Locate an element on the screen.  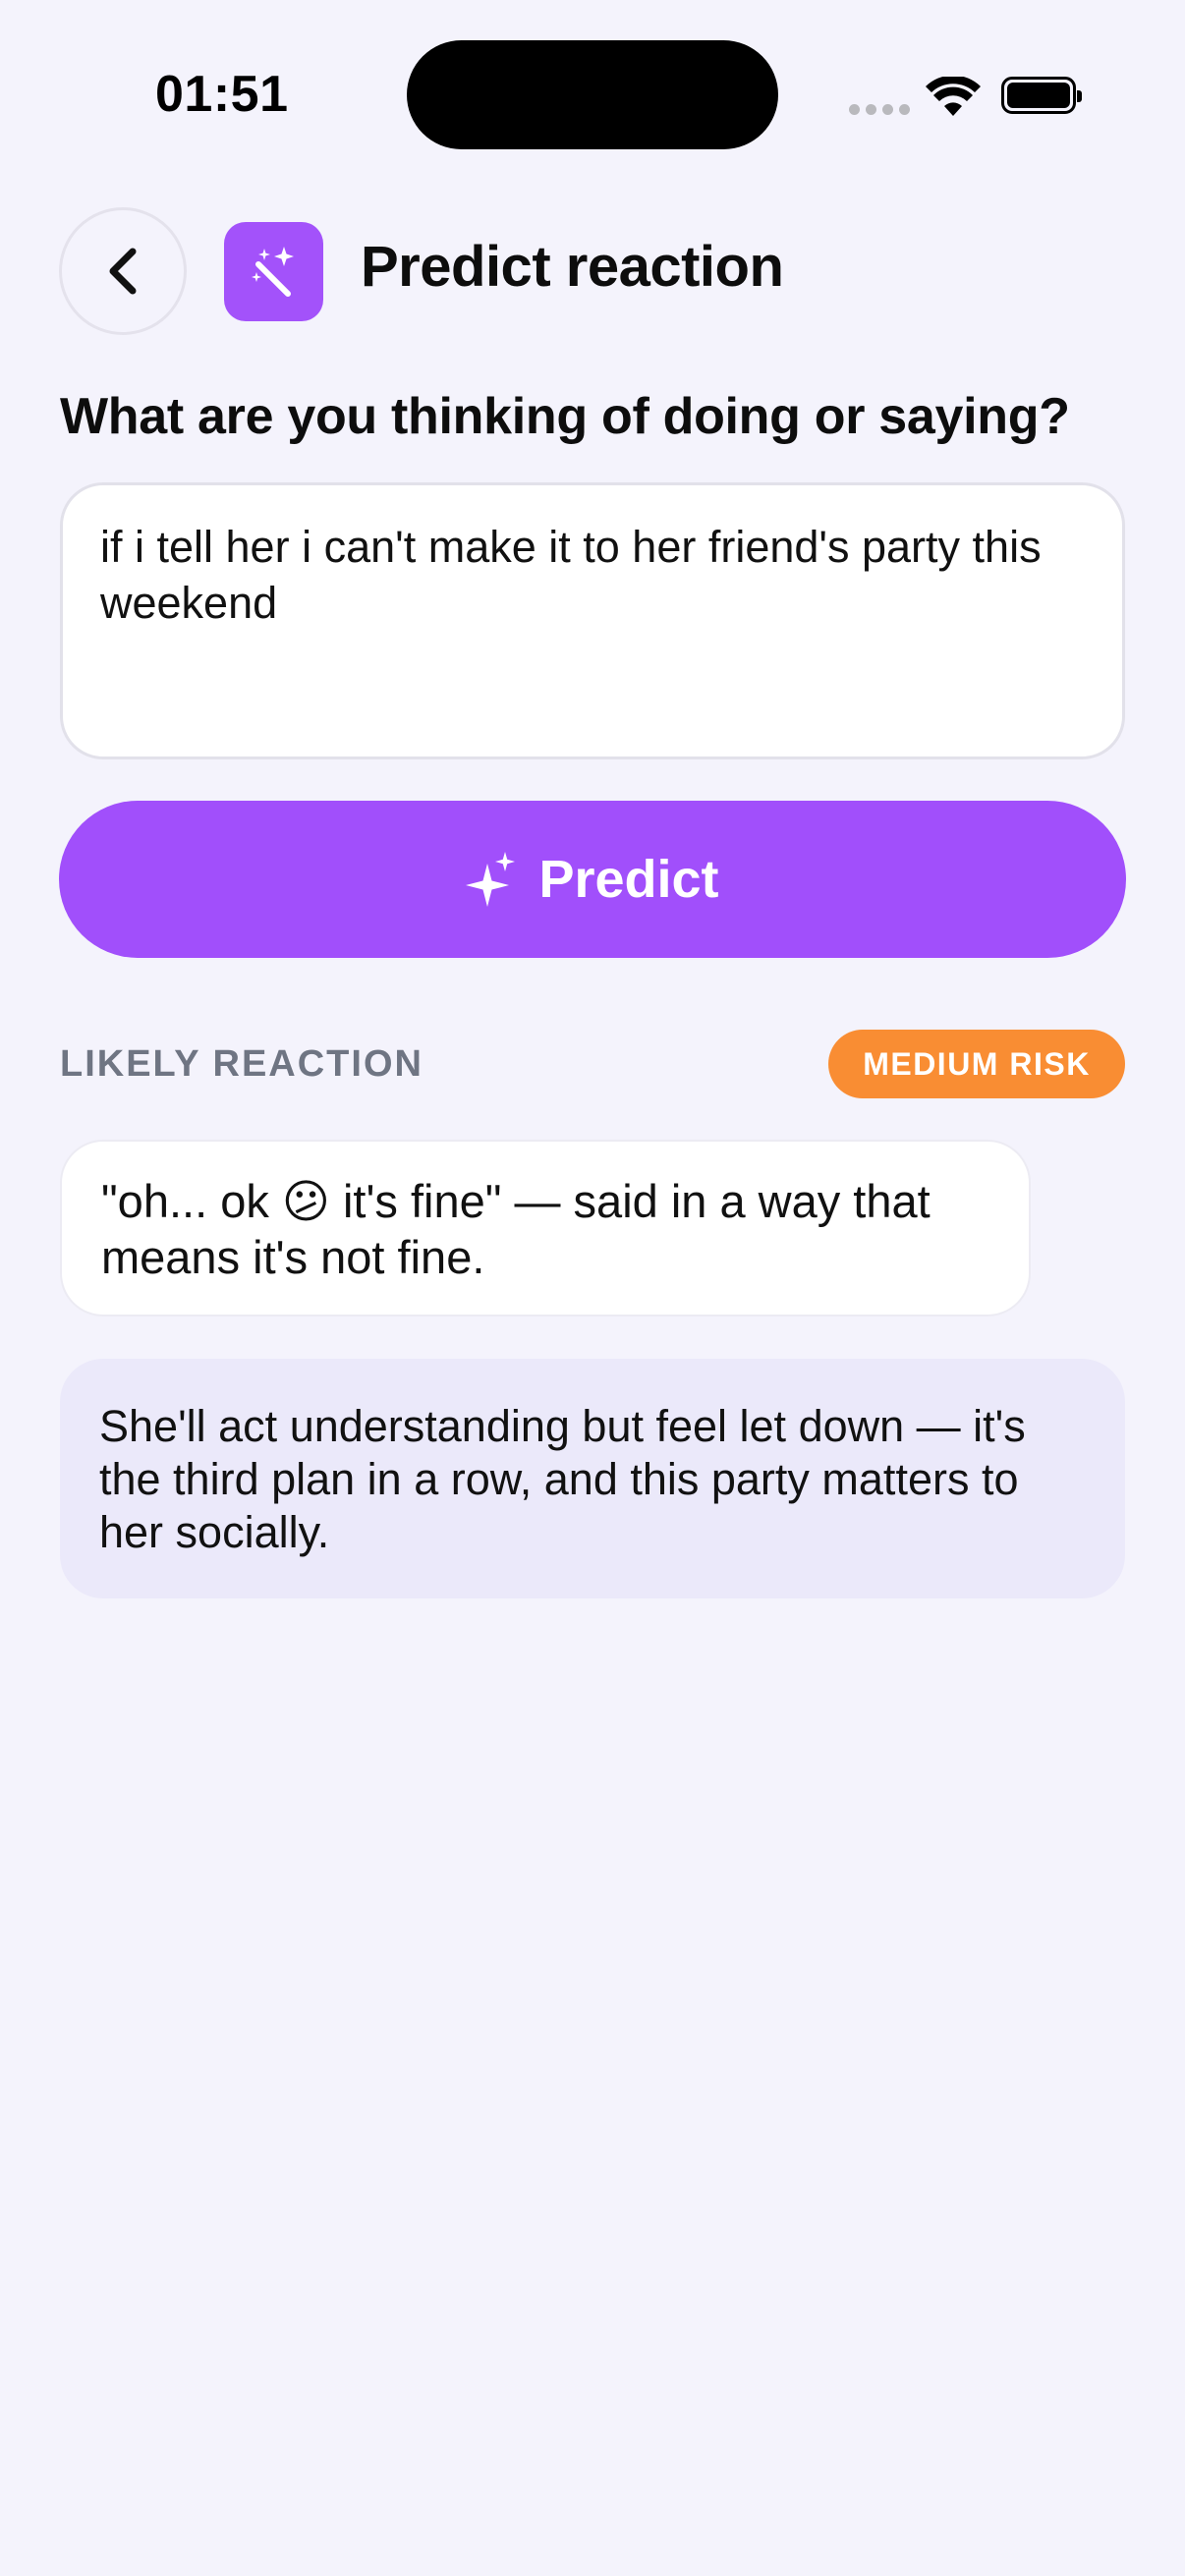
chevron-left-icon is located at coordinates (123, 271).